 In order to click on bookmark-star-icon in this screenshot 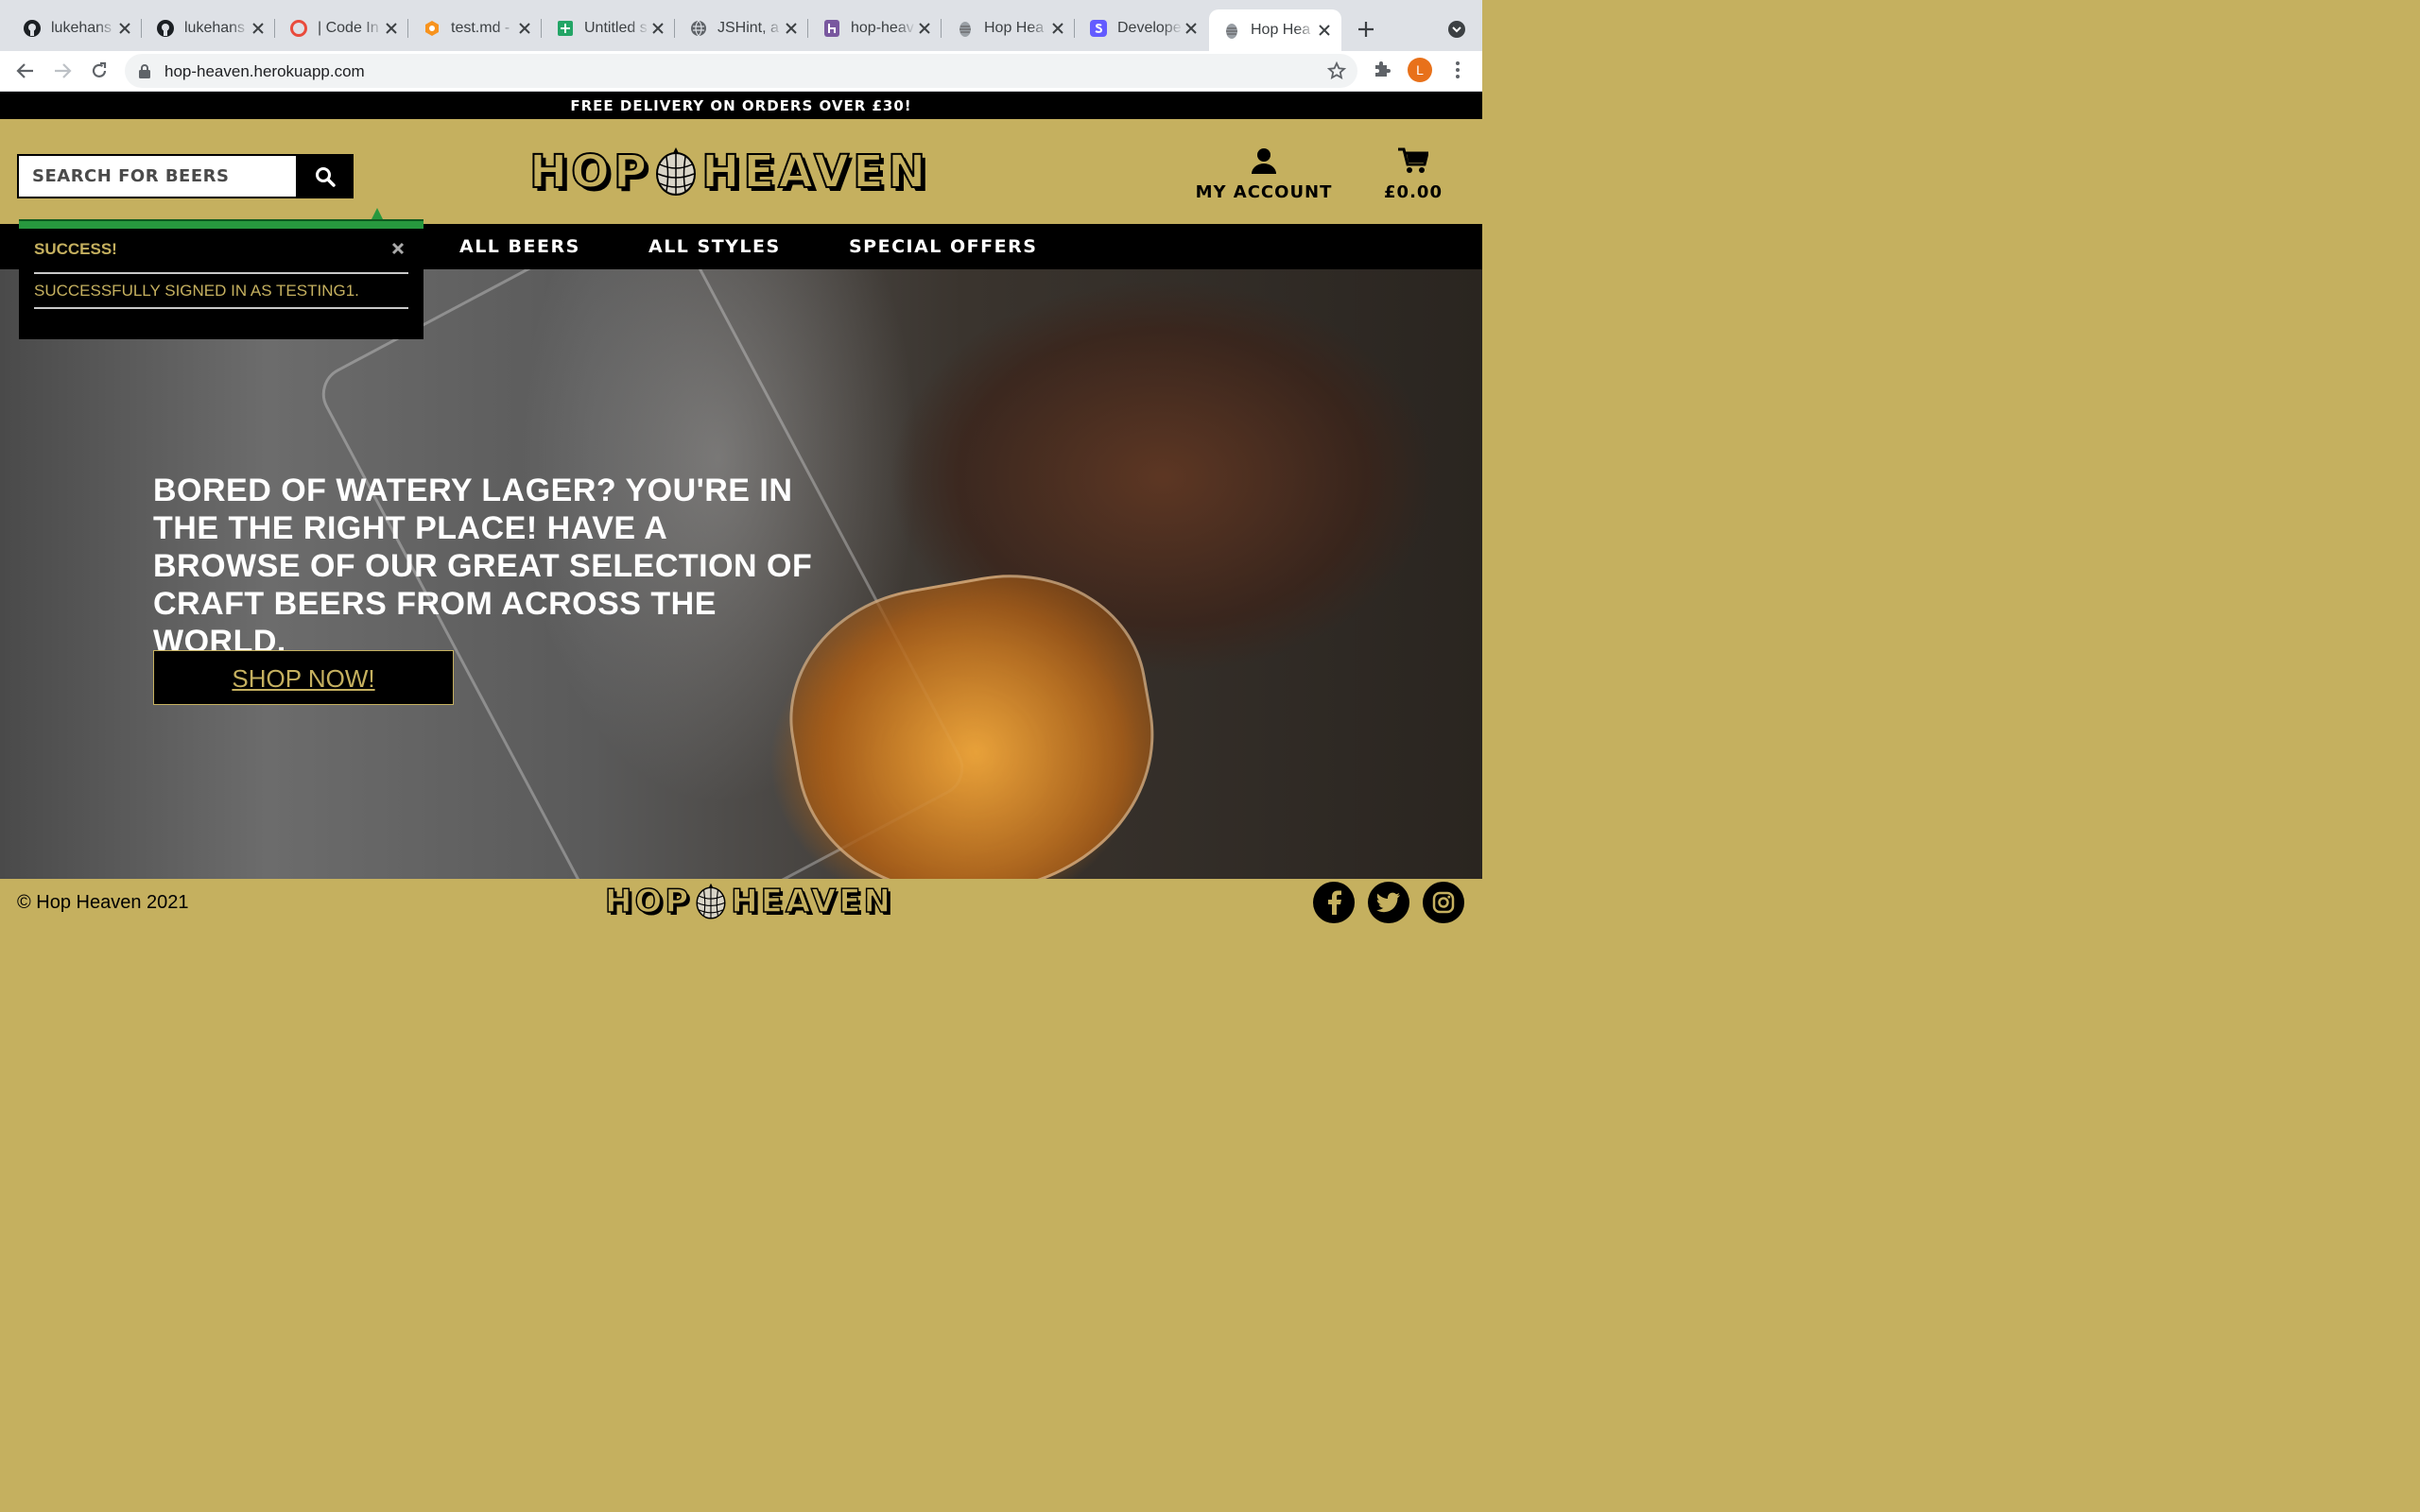, I will do `click(1336, 72)`.